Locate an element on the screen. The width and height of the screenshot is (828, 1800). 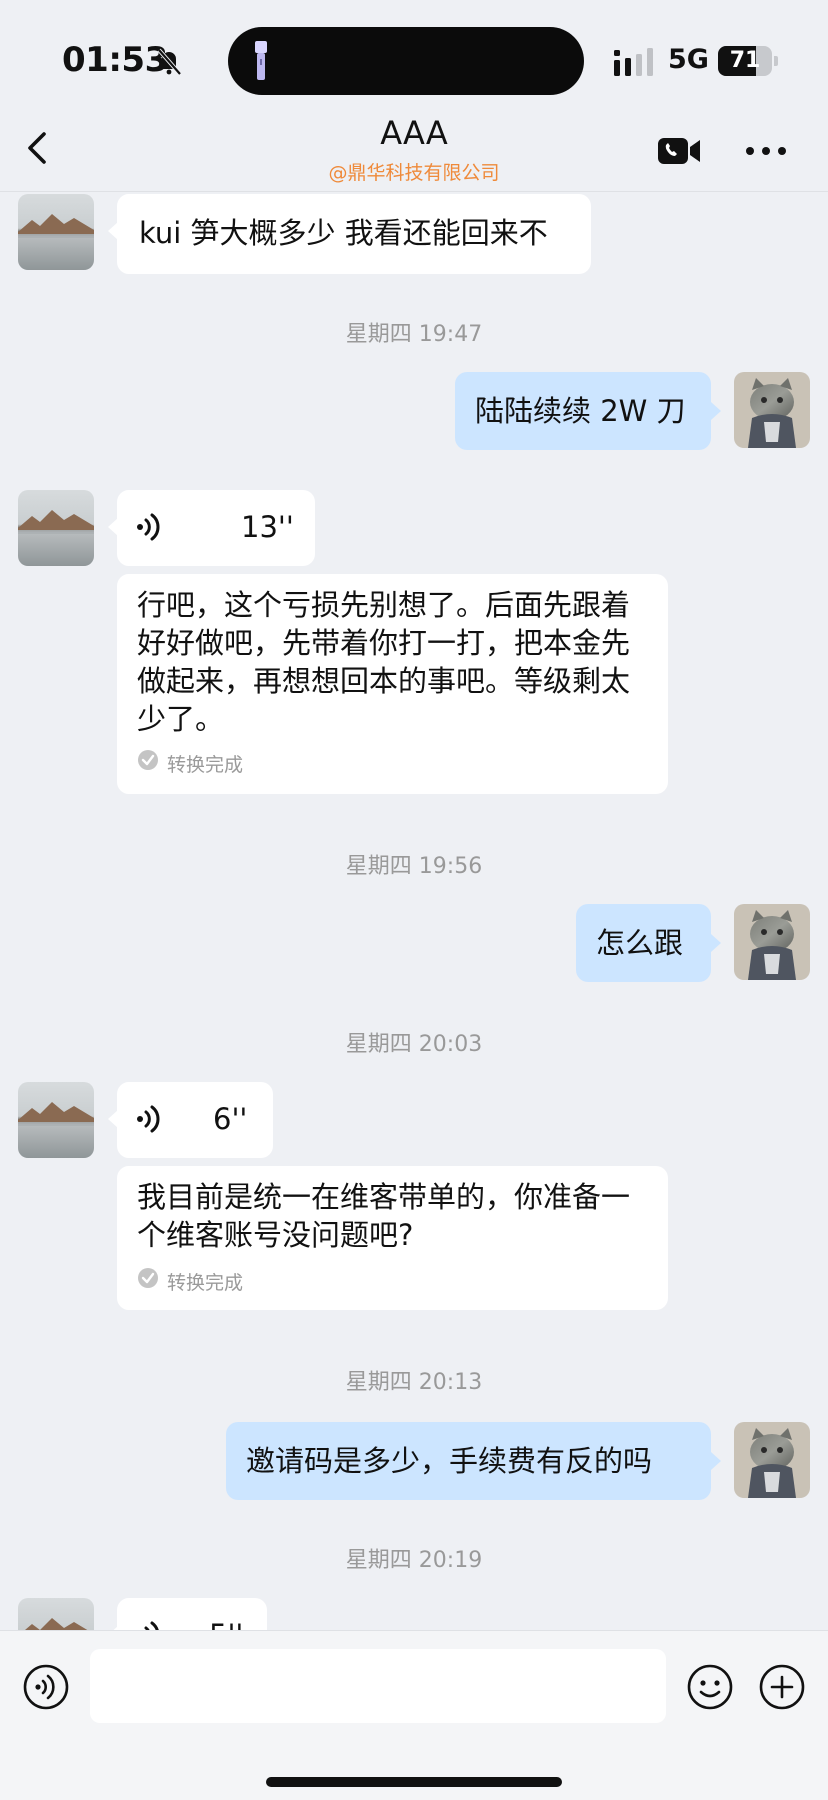
status-bar: 01:53 5G 71 is located at coordinates (414, 55).